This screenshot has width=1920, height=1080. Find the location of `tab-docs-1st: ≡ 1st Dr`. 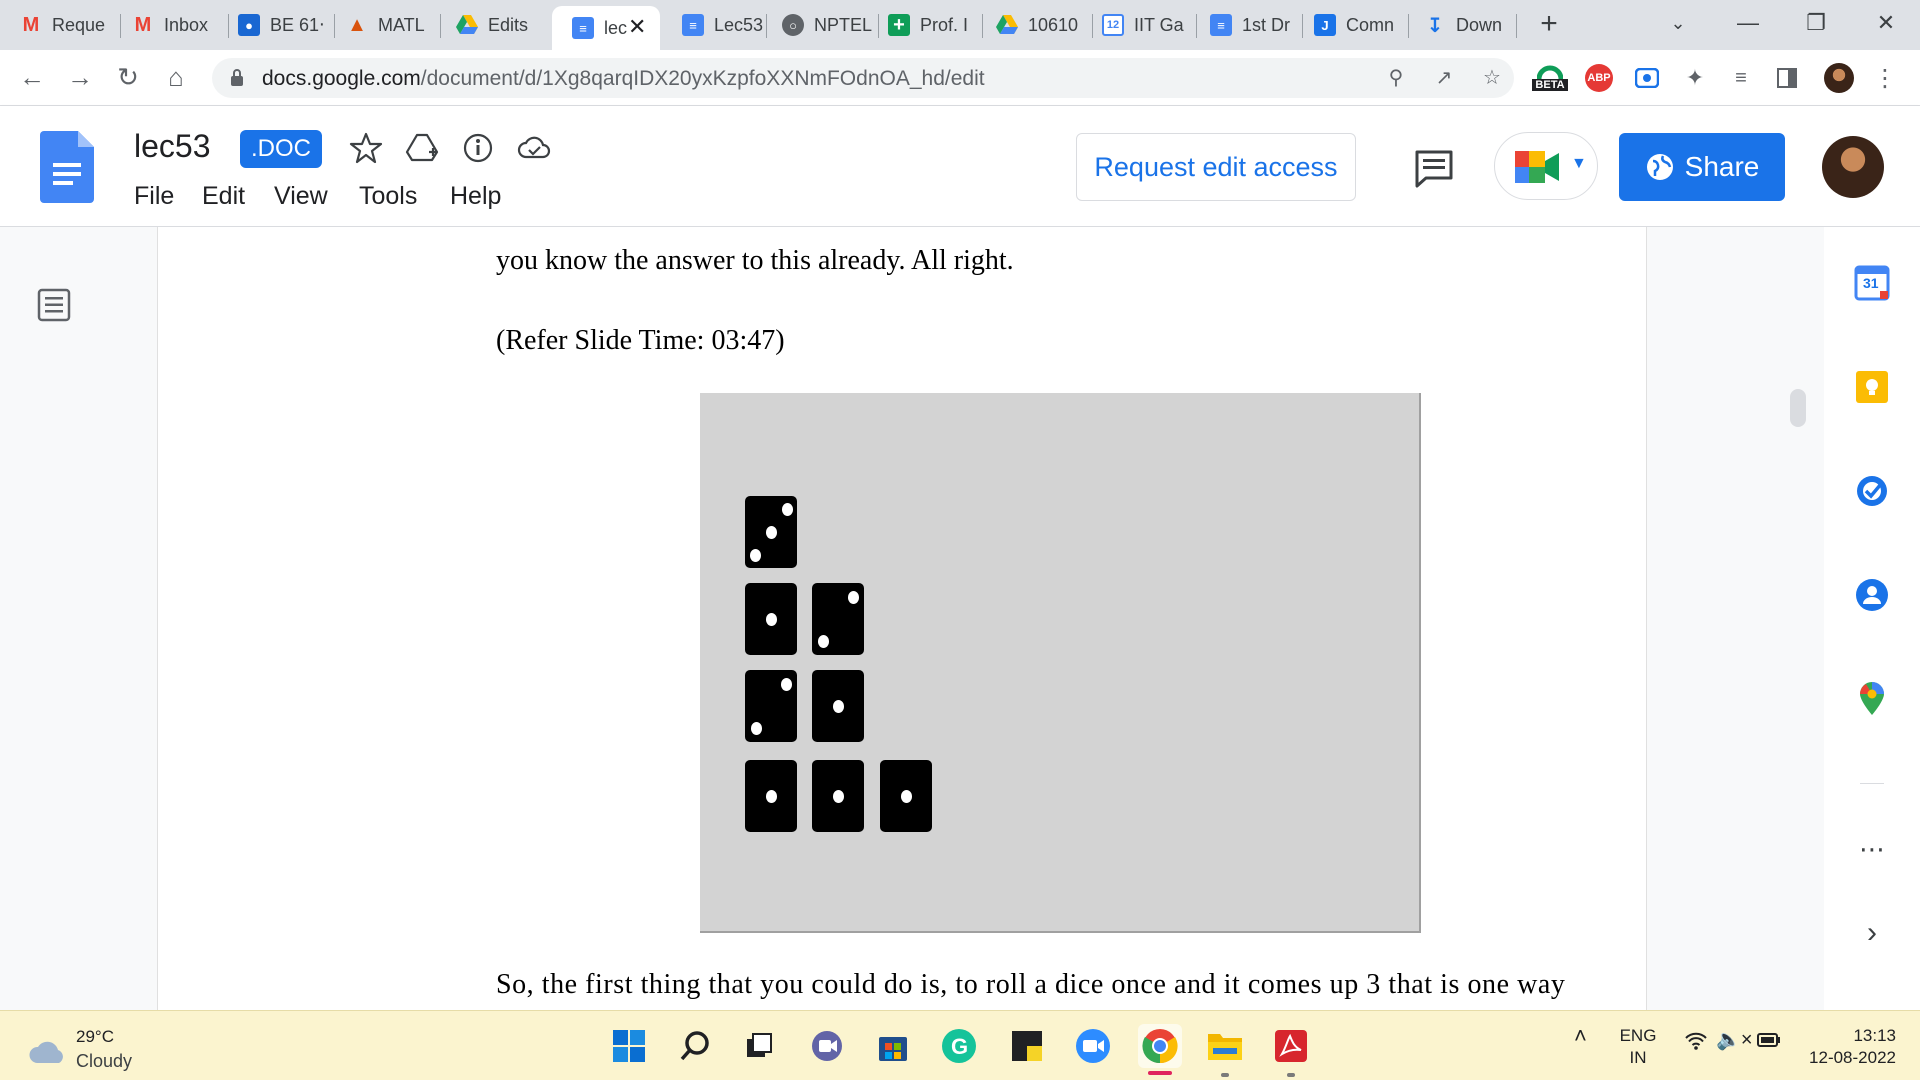

tab-docs-1st: ≡ 1st Dr is located at coordinates (1246, 25).